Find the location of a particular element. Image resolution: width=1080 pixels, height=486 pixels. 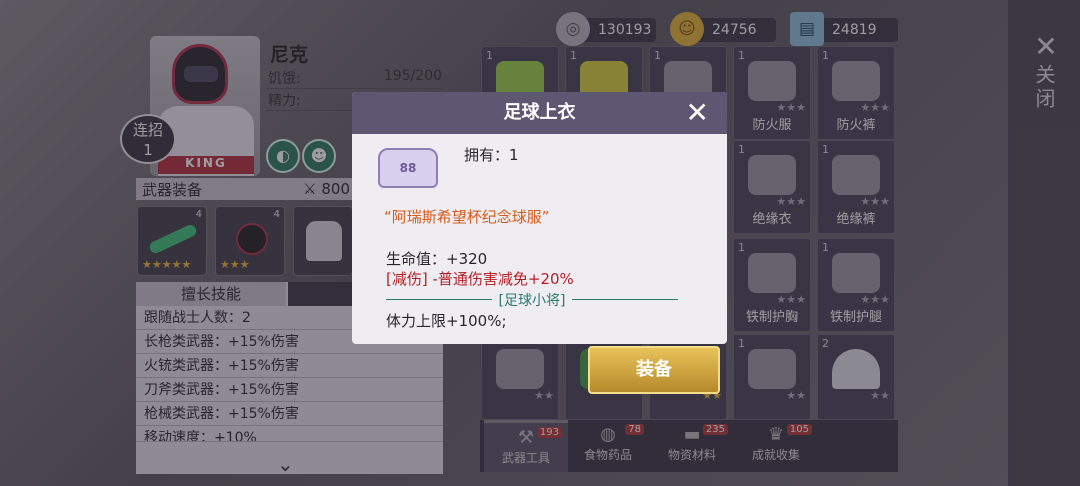

jacket-icon is located at coordinates (324, 241).